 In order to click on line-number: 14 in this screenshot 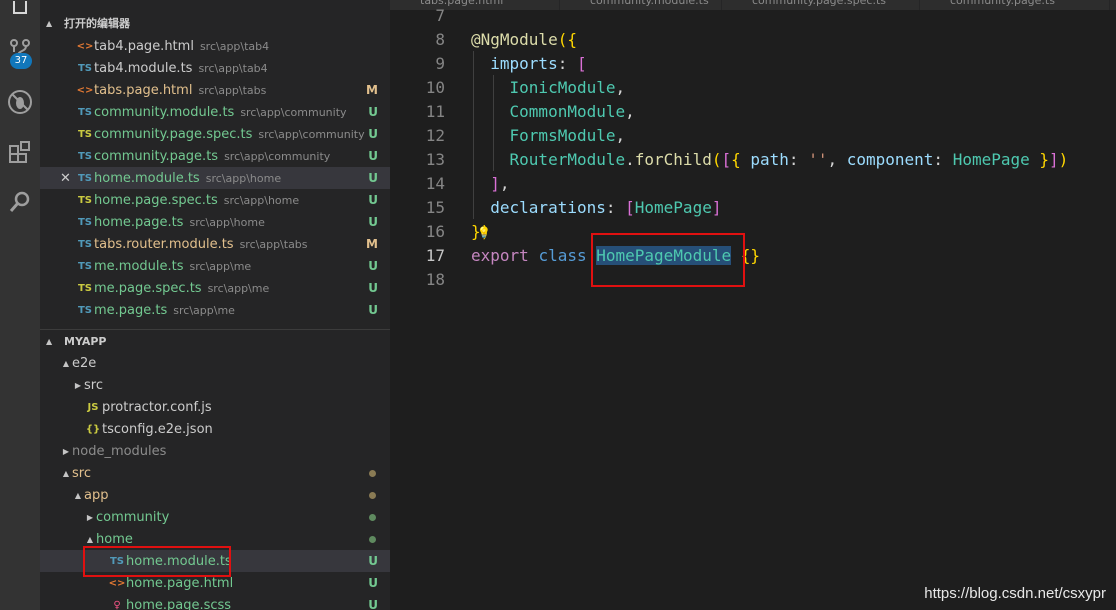, I will do `click(435, 183)`.